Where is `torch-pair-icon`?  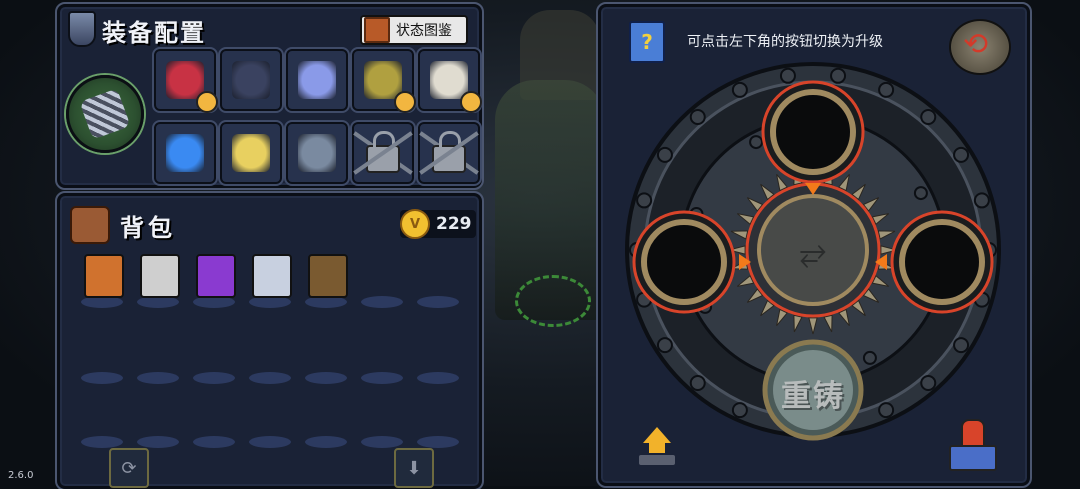 torch-pair-icon is located at coordinates (251, 153).